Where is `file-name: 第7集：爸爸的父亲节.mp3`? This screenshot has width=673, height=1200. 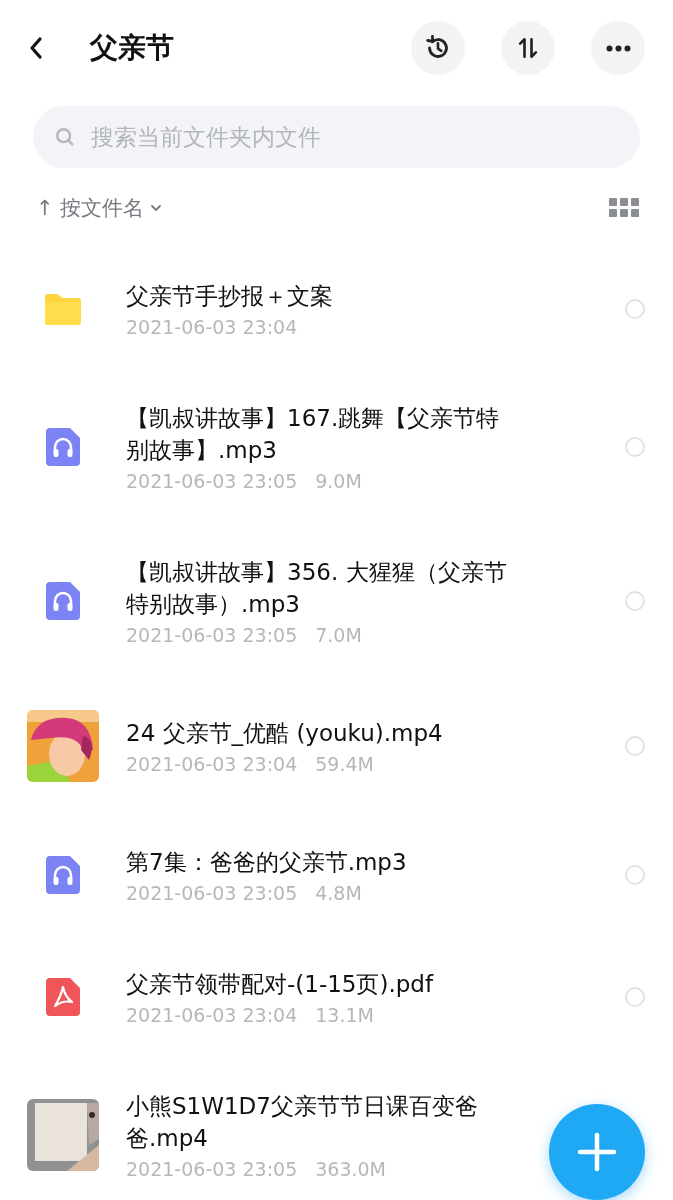 file-name: 第7集：爸爸的父亲节.mp3 is located at coordinates (267, 862).